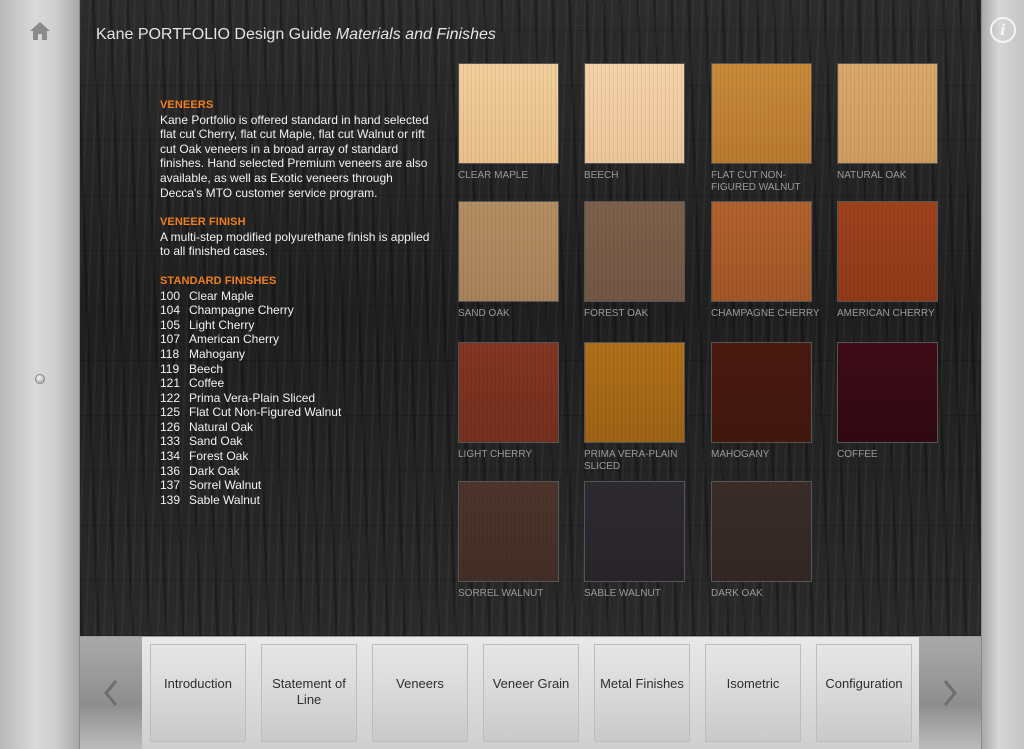 Image resolution: width=1024 pixels, height=749 pixels. I want to click on swatch-light-cherry: LIGHT CHERRY, so click(508, 401).